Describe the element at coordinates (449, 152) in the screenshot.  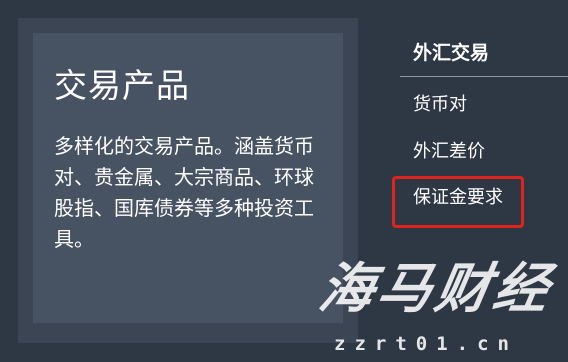
I see `nav-item-forex-spread: 外汇差价` at that location.